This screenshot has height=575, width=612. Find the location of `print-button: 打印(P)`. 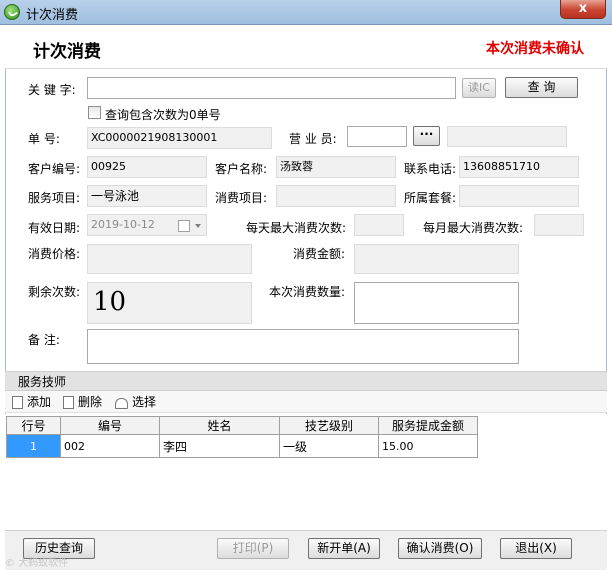

print-button: 打印(P) is located at coordinates (253, 548).